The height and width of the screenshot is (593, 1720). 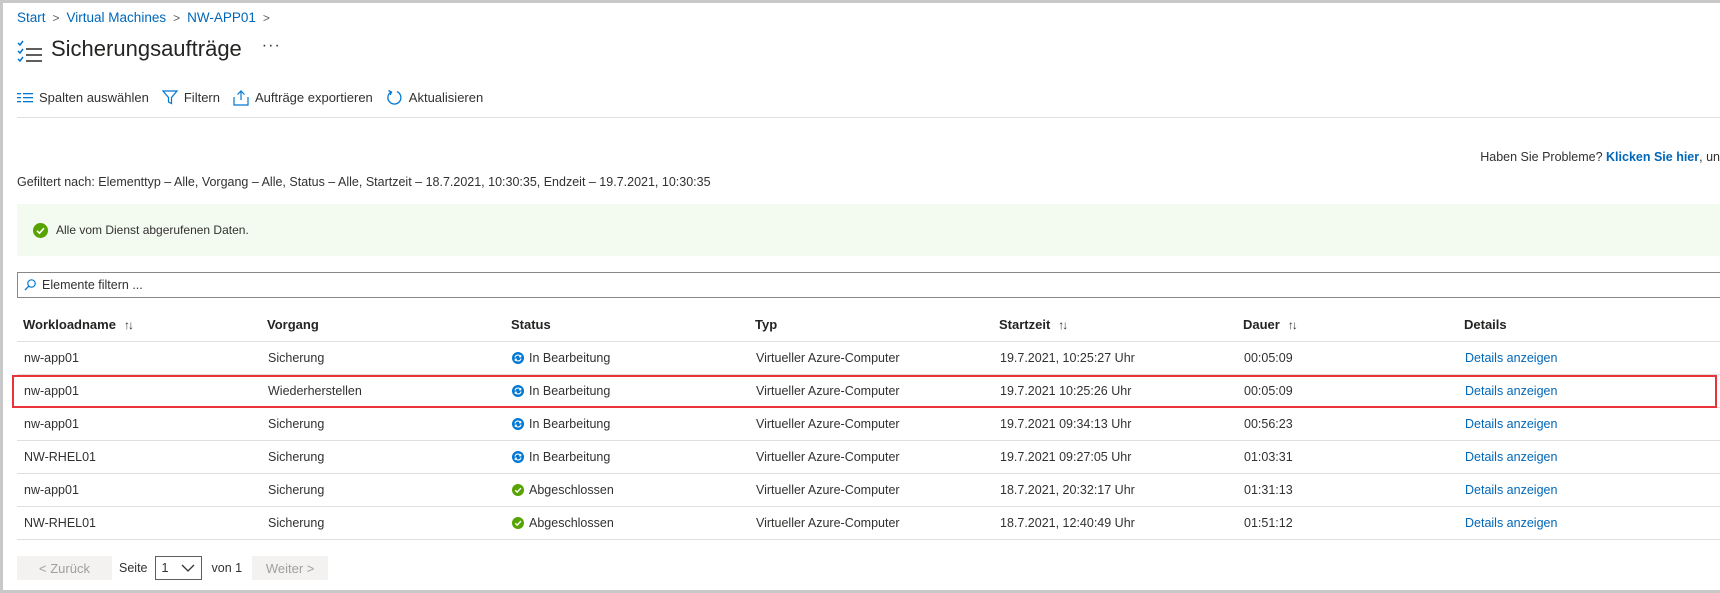 What do you see at coordinates (571, 522) in the screenshot?
I see `status-text: Abgeschlossen` at bounding box center [571, 522].